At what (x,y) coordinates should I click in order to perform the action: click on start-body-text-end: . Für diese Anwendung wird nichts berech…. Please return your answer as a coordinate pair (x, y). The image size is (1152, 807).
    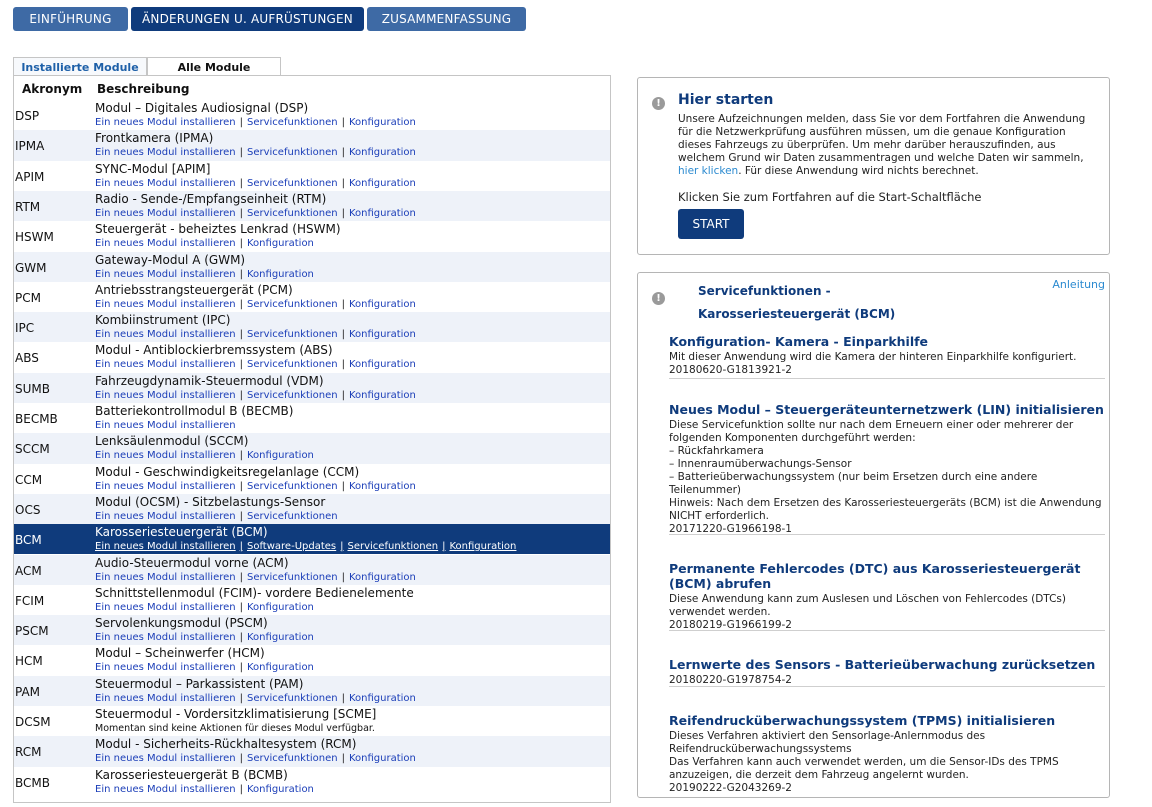
    Looking at the image, I should click on (858, 171).